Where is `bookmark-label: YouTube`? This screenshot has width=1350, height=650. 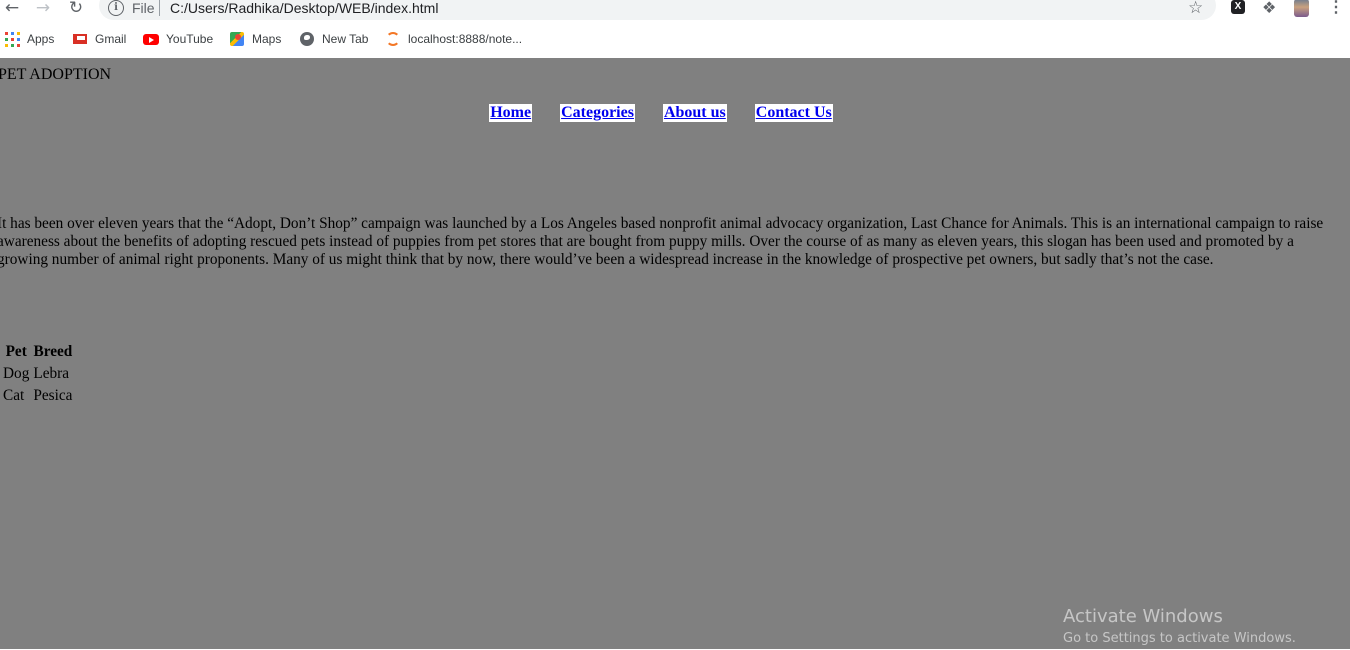
bookmark-label: YouTube is located at coordinates (190, 39).